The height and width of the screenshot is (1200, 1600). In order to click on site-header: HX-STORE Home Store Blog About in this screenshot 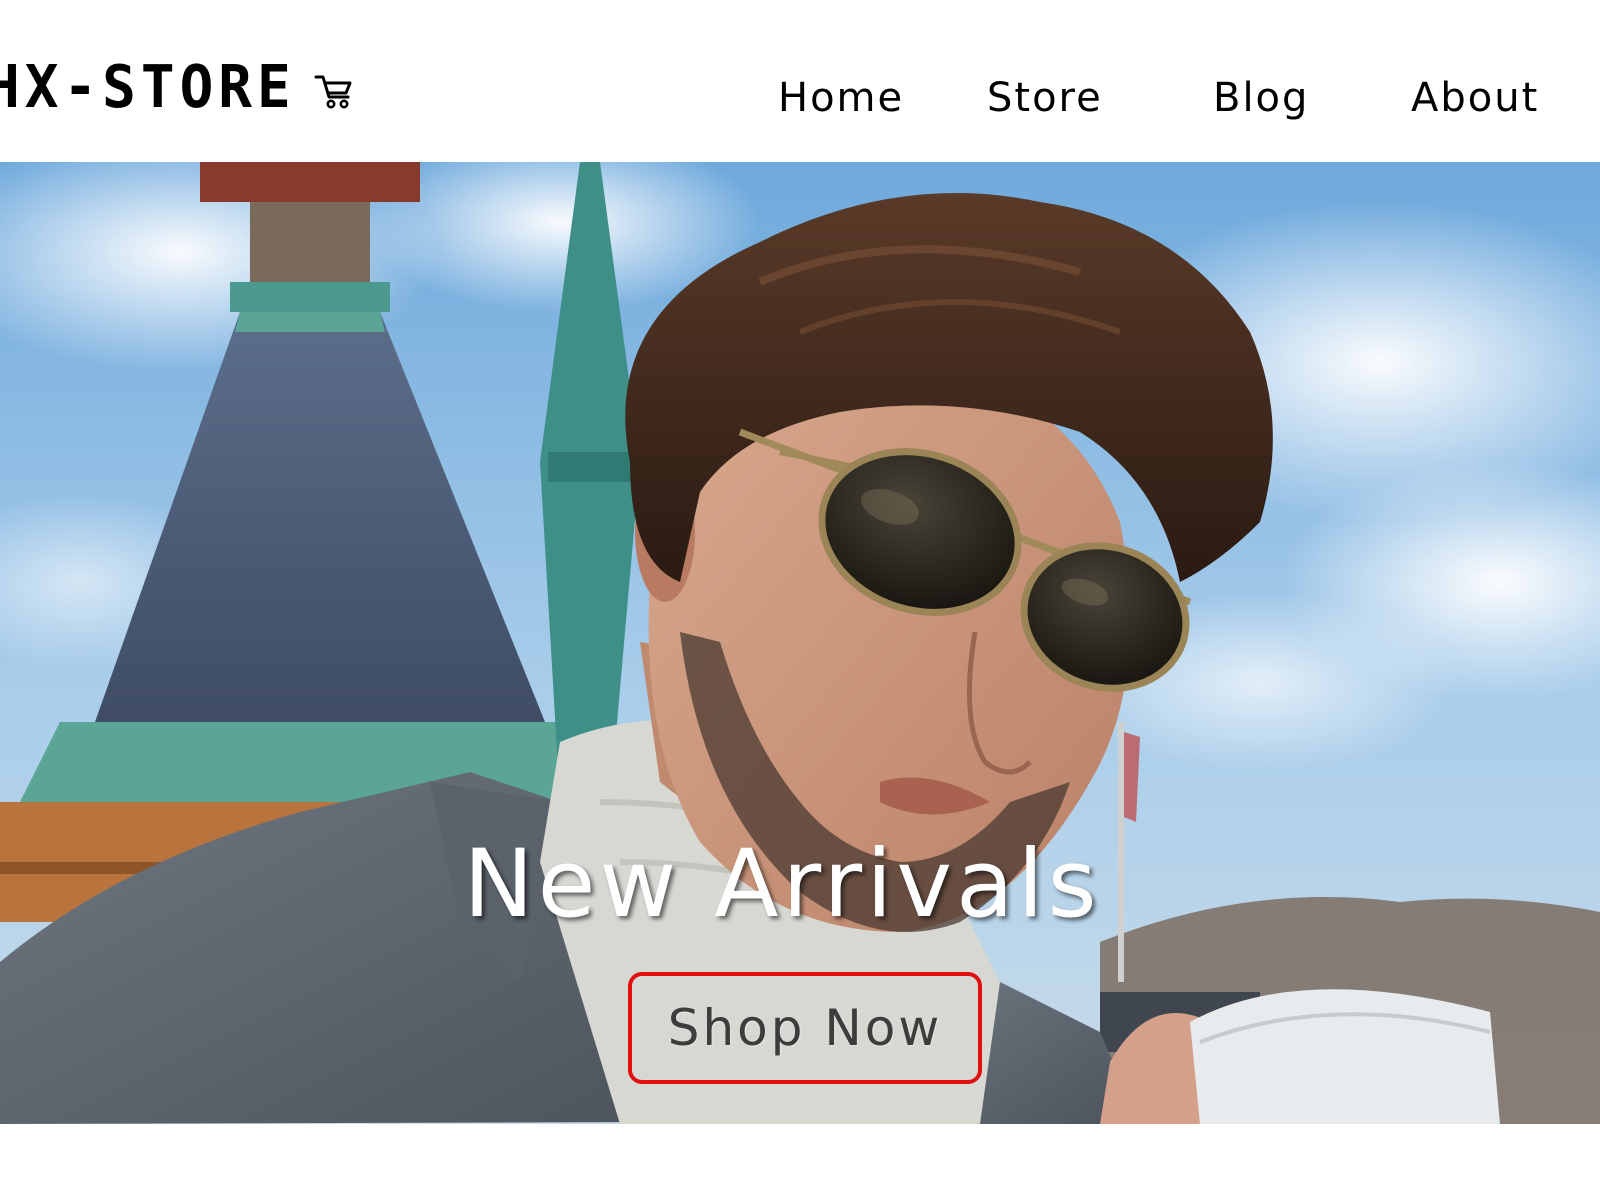, I will do `click(800, 81)`.